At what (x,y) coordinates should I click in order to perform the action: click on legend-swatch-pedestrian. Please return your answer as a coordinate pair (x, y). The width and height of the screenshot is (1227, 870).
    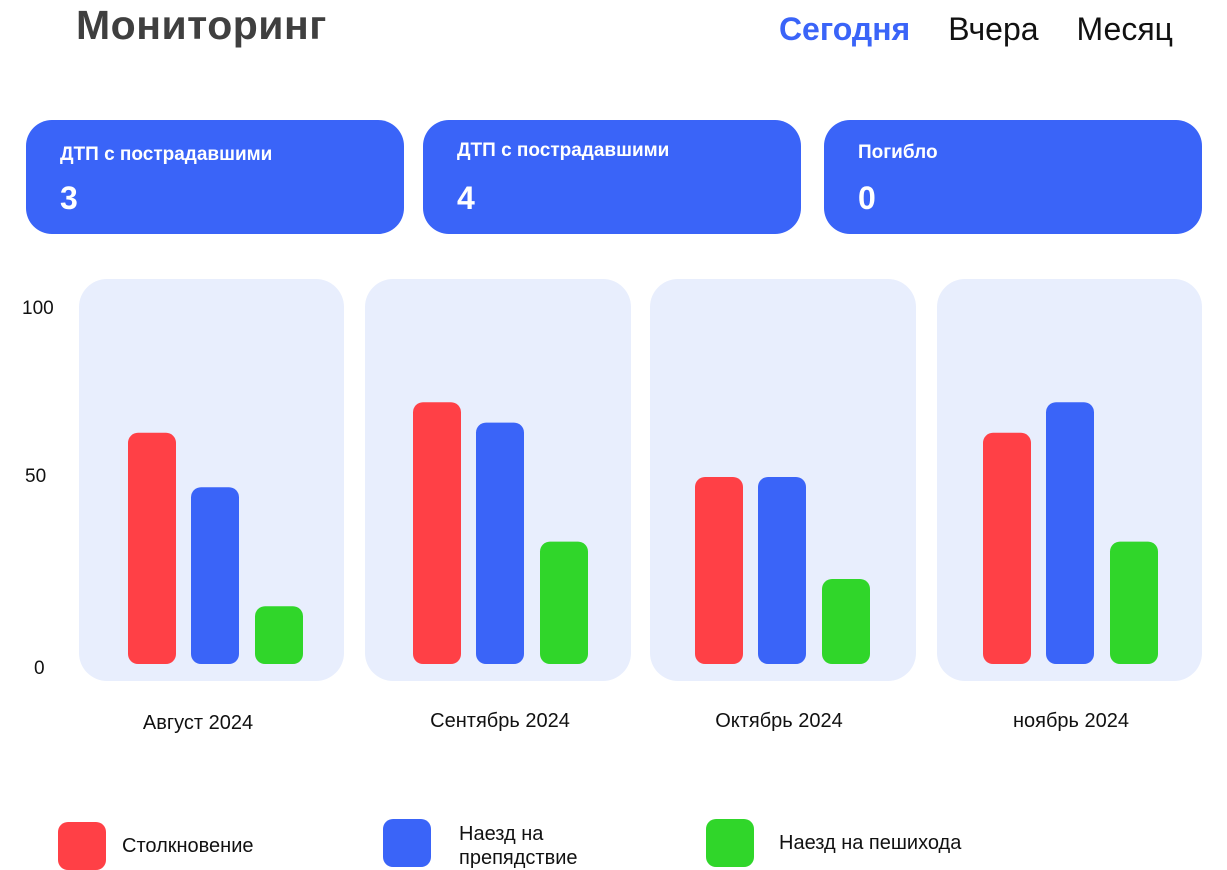
    Looking at the image, I should click on (730, 843).